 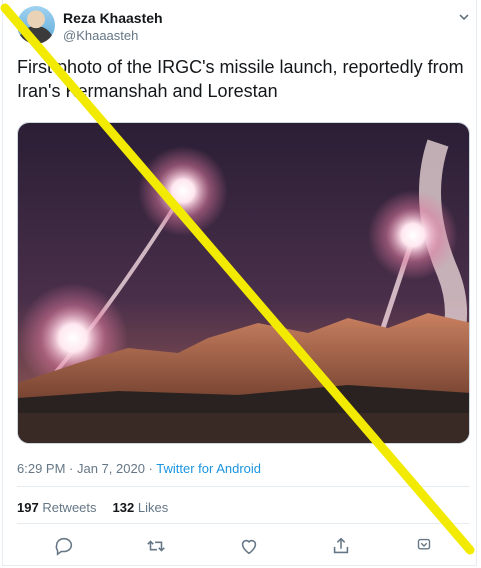 What do you see at coordinates (111, 468) in the screenshot?
I see `tweet-date: Jan 7, 2020` at bounding box center [111, 468].